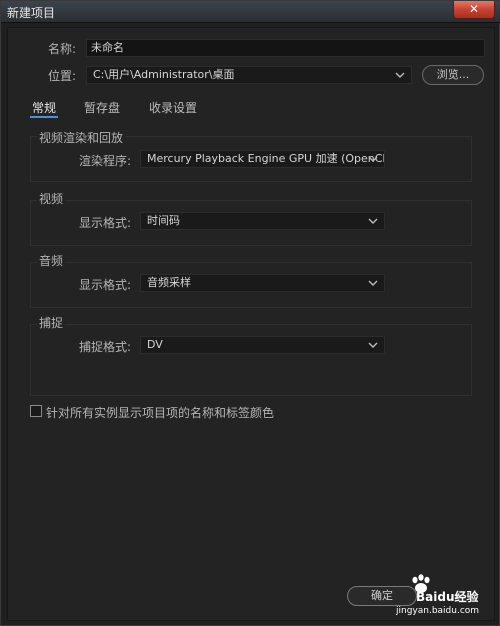 The height and width of the screenshot is (626, 500). What do you see at coordinates (36, 411) in the screenshot?
I see `show-labels-checkbox` at bounding box center [36, 411].